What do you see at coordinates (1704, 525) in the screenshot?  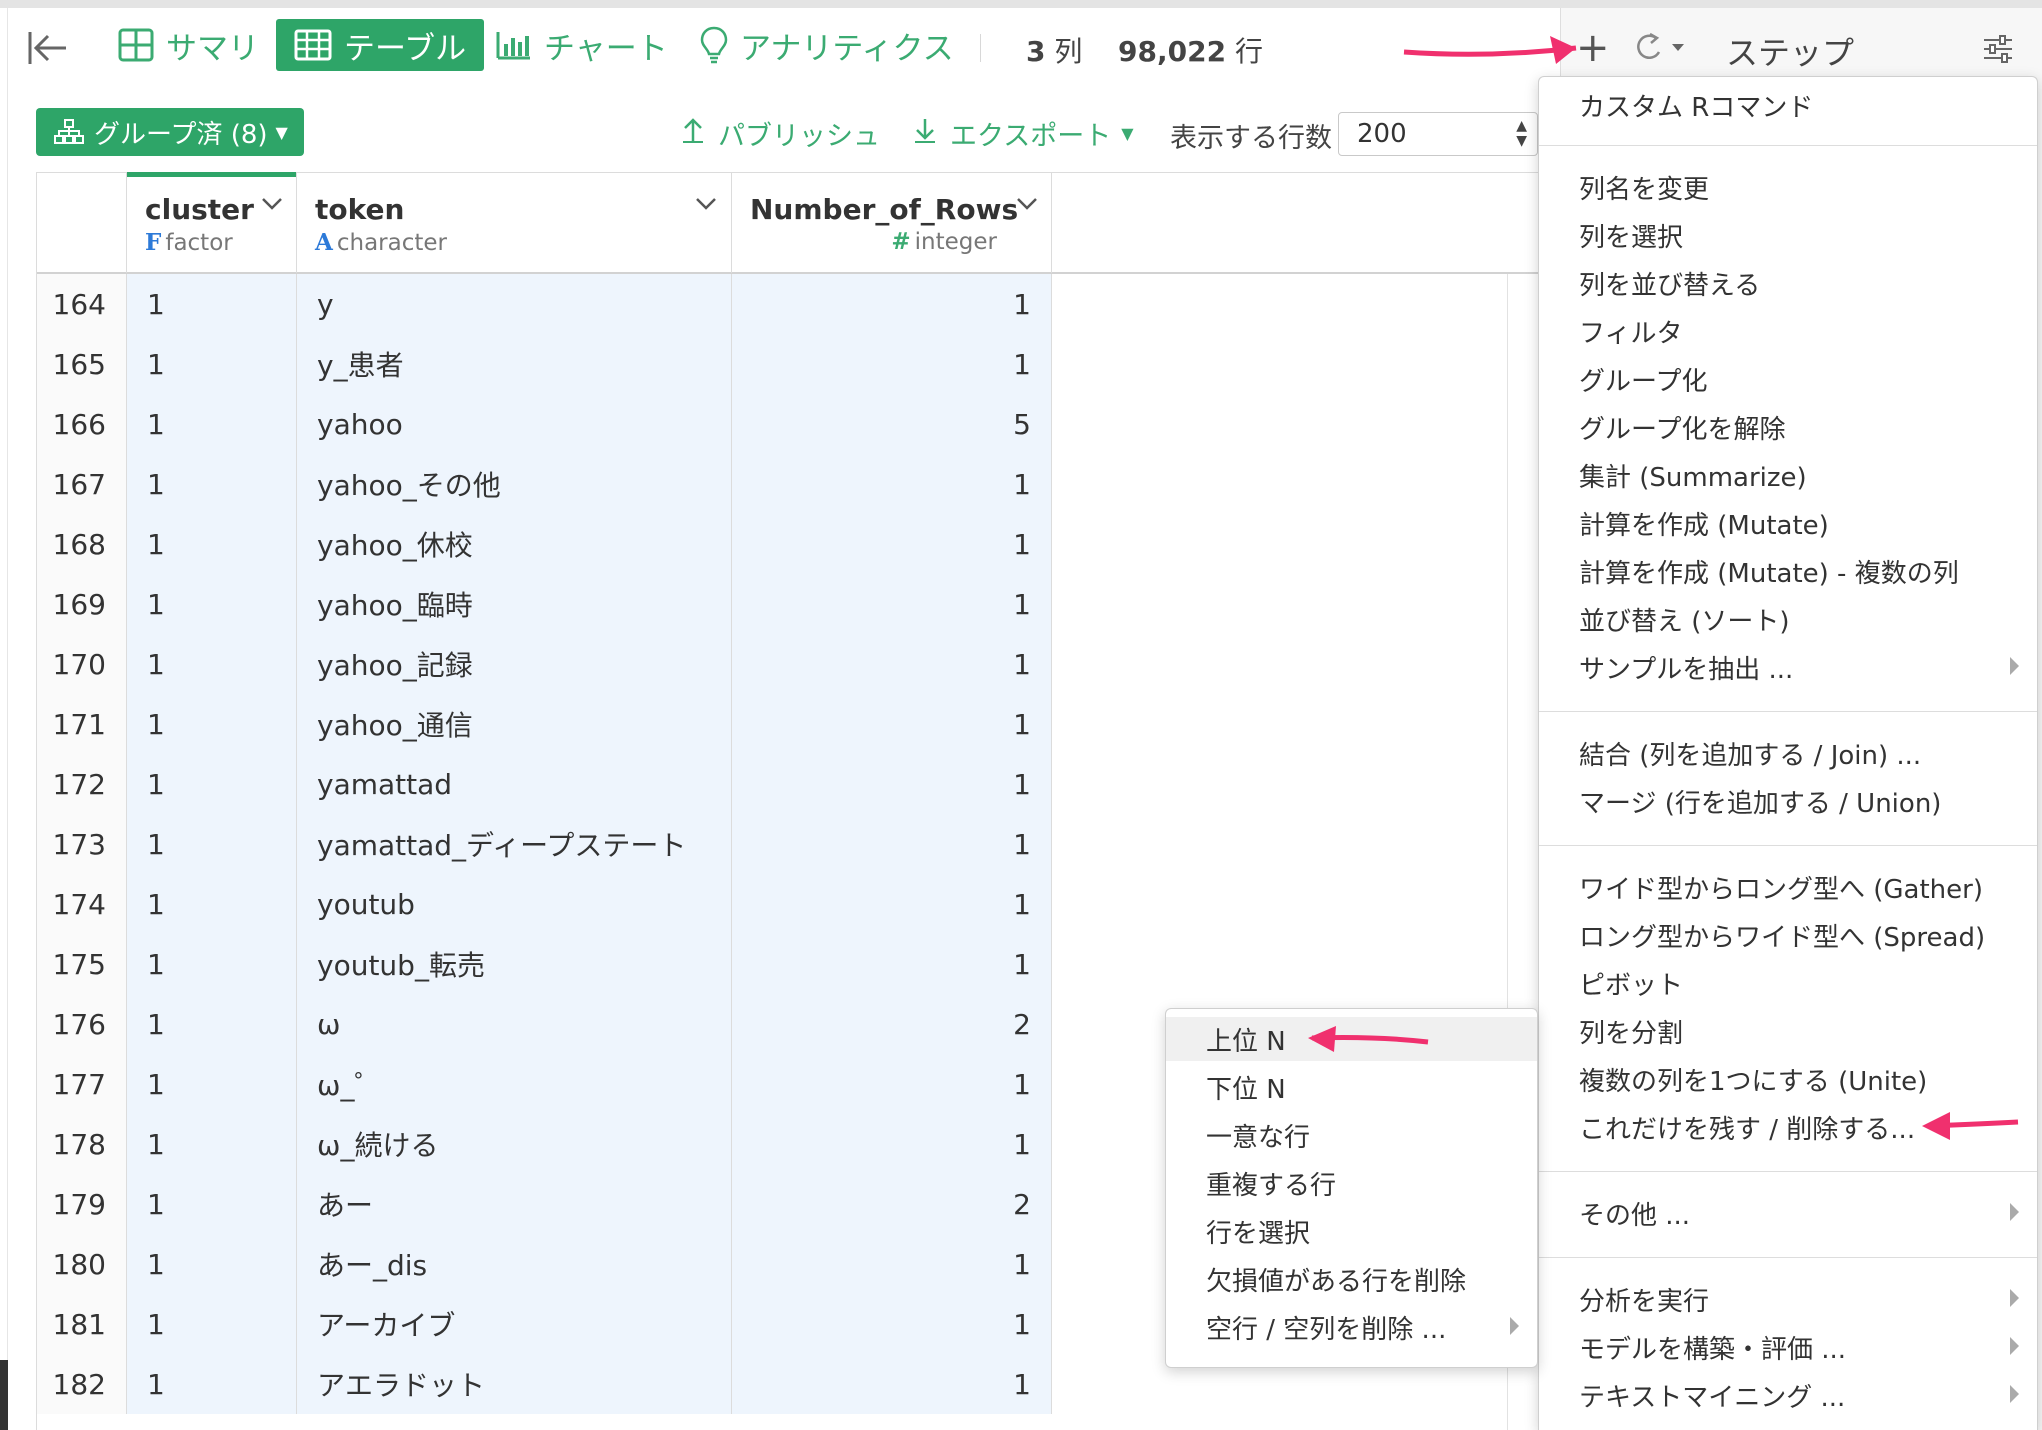 I see `menu-item-label: 計算を作成 (Mutate)` at bounding box center [1704, 525].